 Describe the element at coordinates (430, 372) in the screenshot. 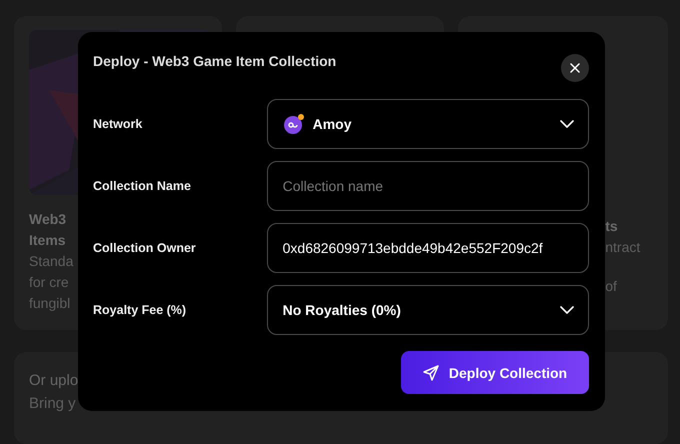

I see `send-icon` at that location.